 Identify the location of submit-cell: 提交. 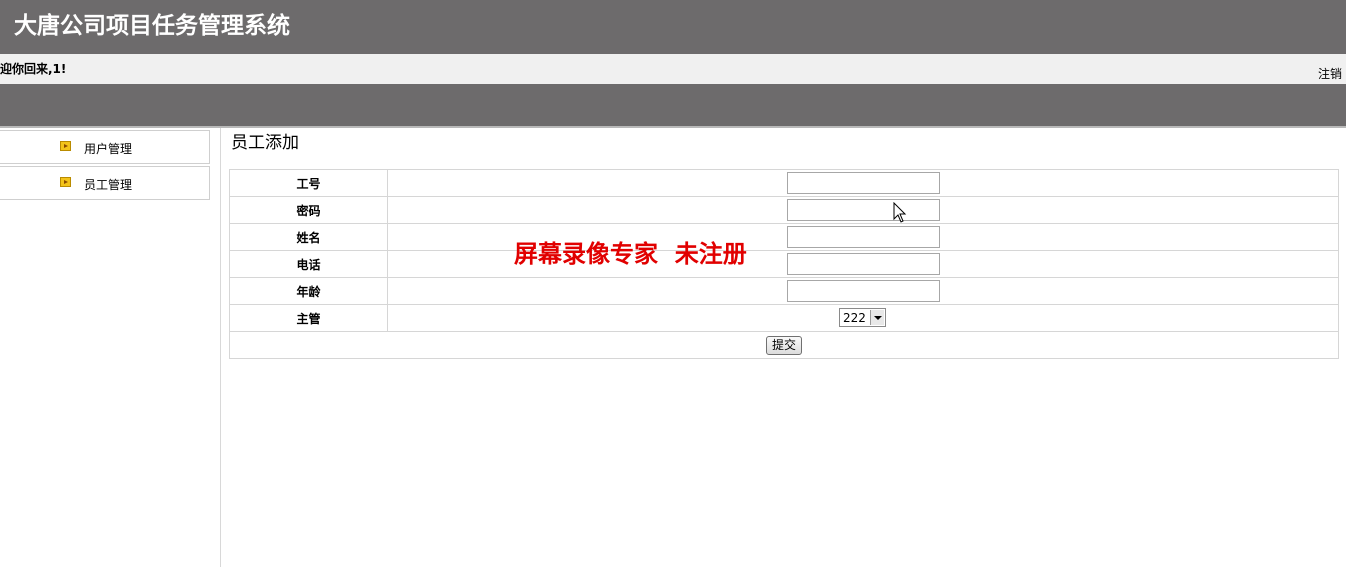
(784, 345).